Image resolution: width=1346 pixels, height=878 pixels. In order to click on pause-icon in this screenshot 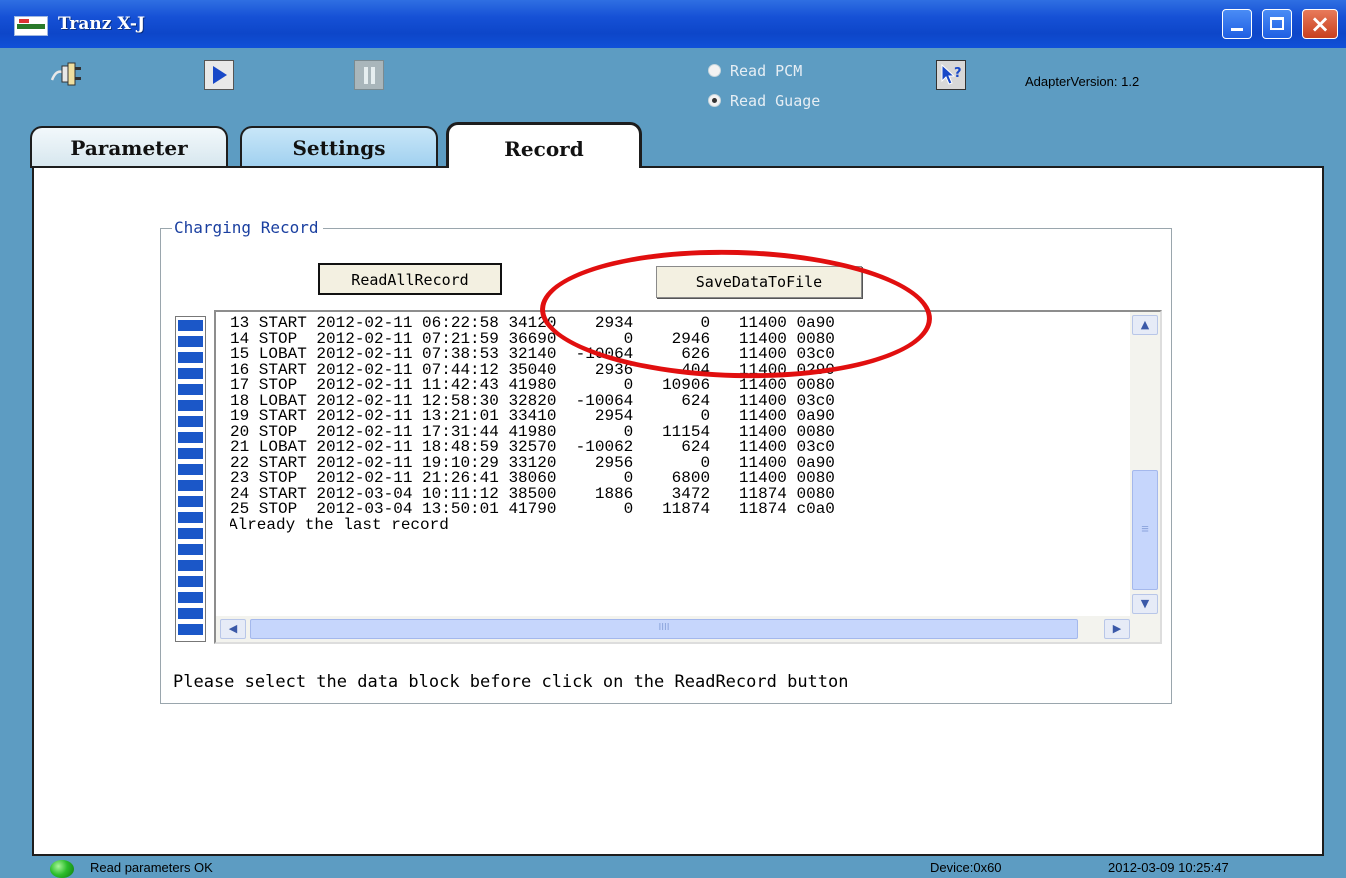, I will do `click(370, 75)`.